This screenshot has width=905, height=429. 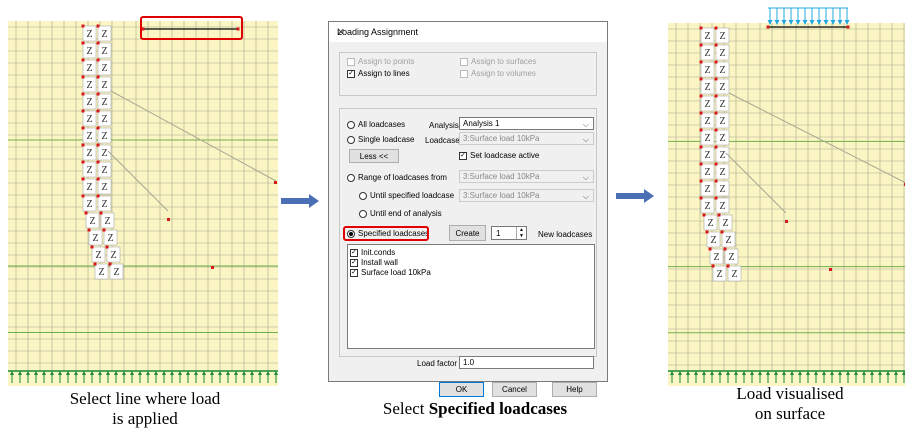 I want to click on assign-lines-checkbox: ✓ Assign to lines, so click(x=378, y=73).